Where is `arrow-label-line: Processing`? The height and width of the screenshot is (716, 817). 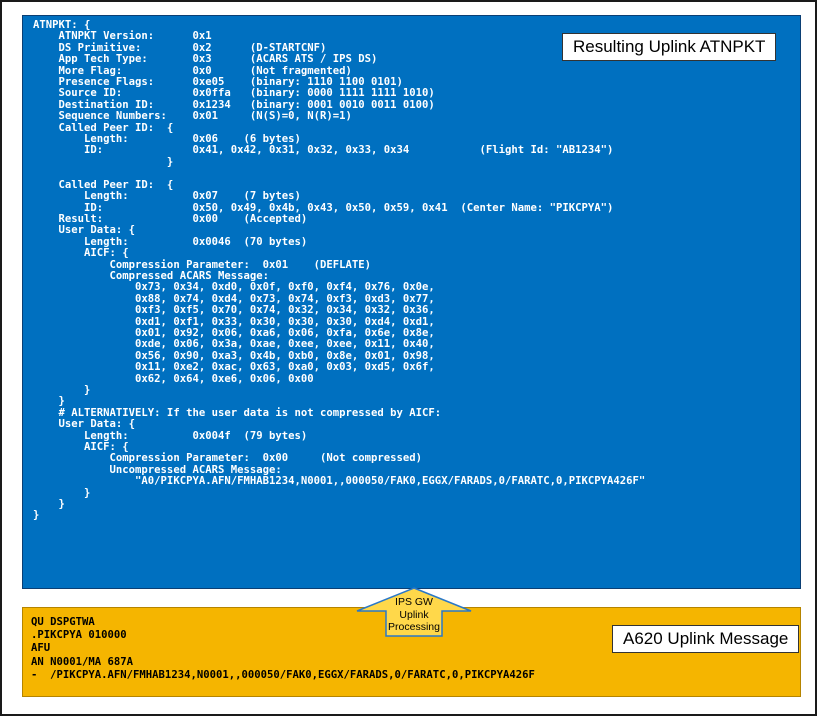
arrow-label-line: Processing is located at coordinates (414, 627).